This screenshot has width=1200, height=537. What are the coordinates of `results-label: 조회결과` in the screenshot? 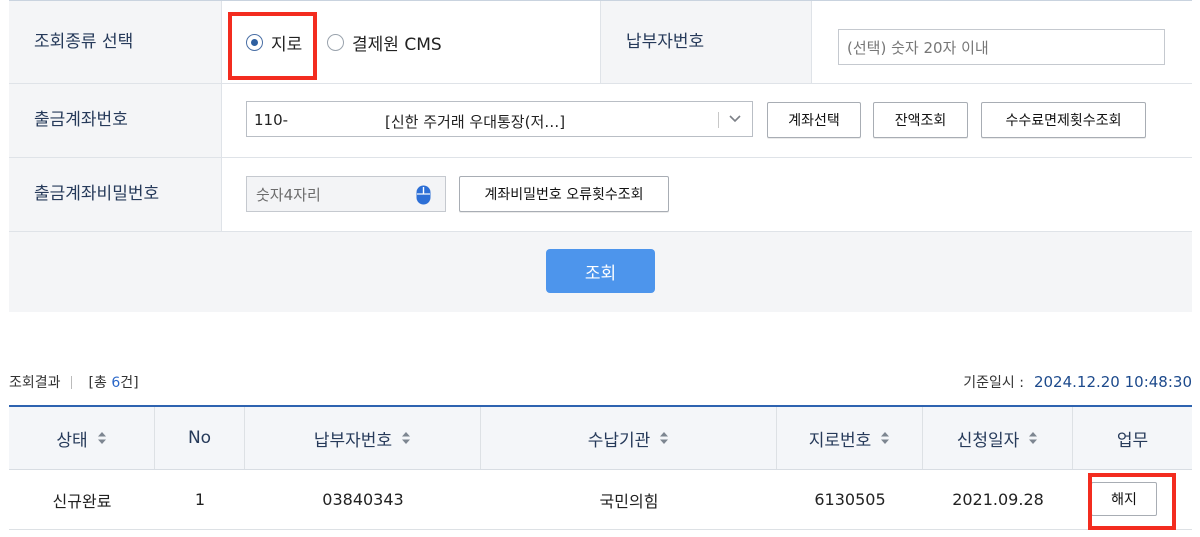 It's located at (35, 383).